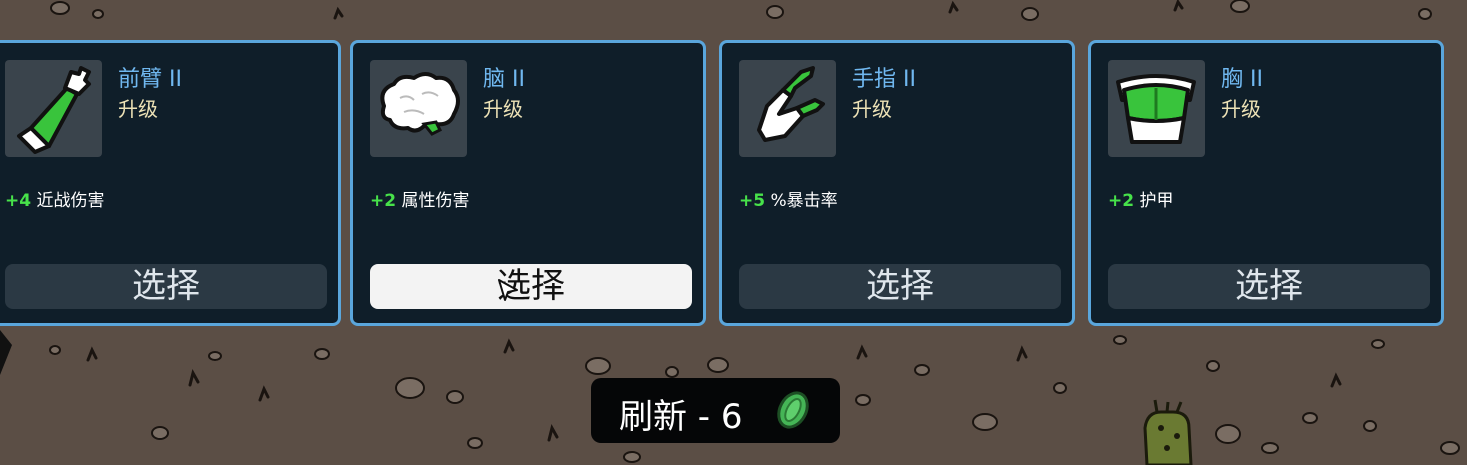 The image size is (1467, 465). What do you see at coordinates (150, 79) in the screenshot?
I see `item-name: 前臂 II` at bounding box center [150, 79].